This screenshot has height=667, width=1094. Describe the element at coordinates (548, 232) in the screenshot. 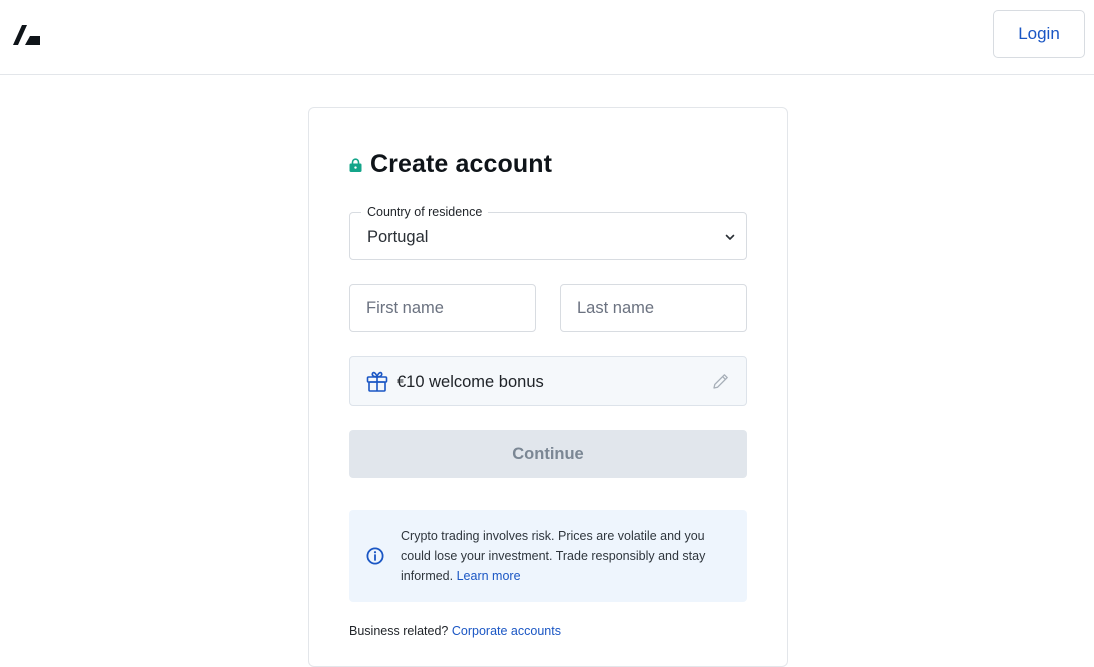

I see `country-select: Country of residence Portugal` at that location.